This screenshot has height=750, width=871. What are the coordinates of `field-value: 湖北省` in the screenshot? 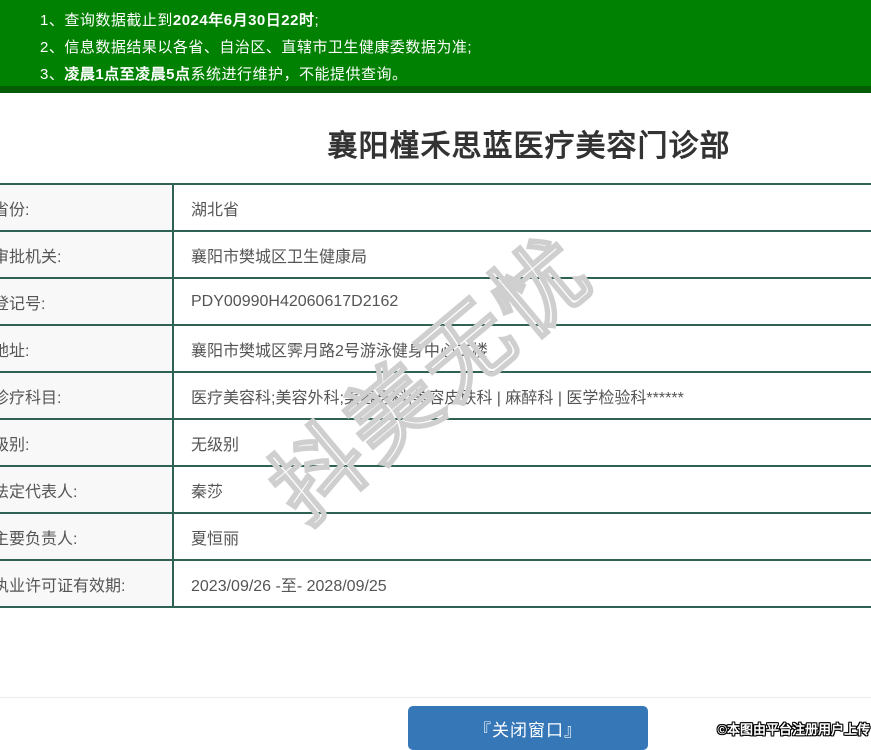 It's located at (522, 207).